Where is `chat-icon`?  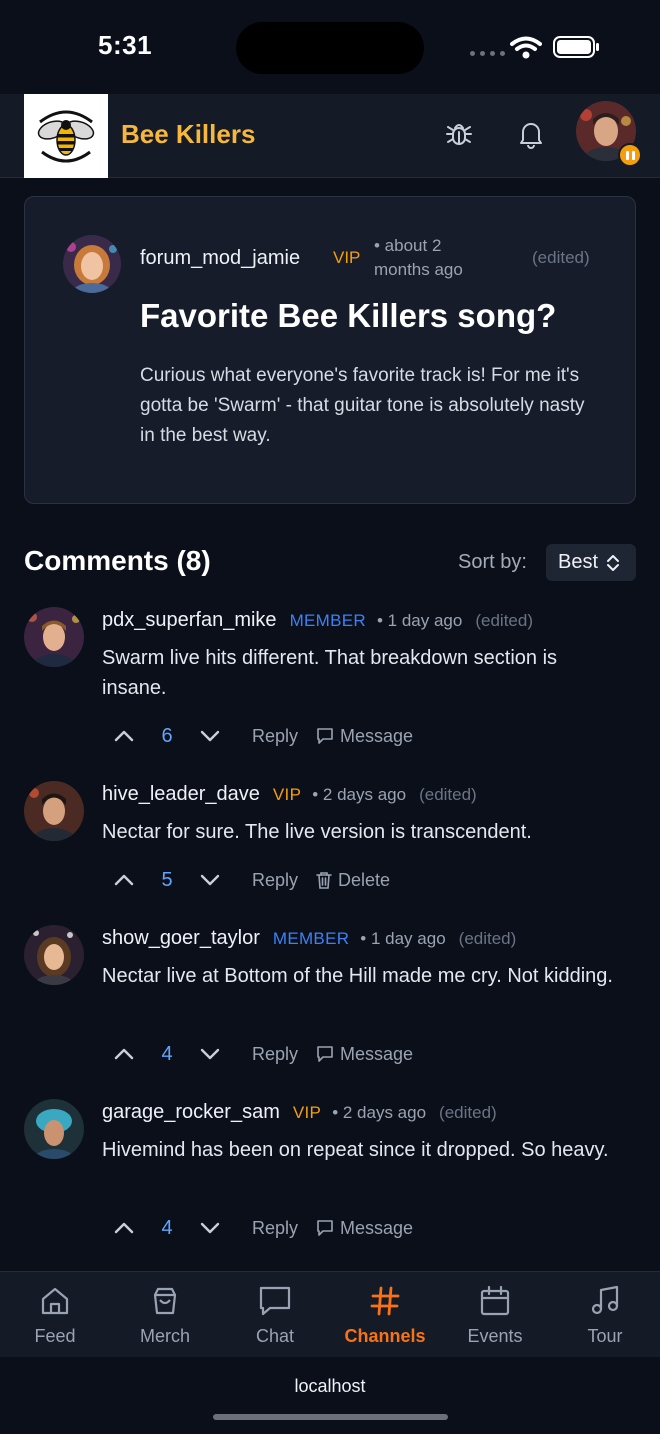 chat-icon is located at coordinates (275, 1301).